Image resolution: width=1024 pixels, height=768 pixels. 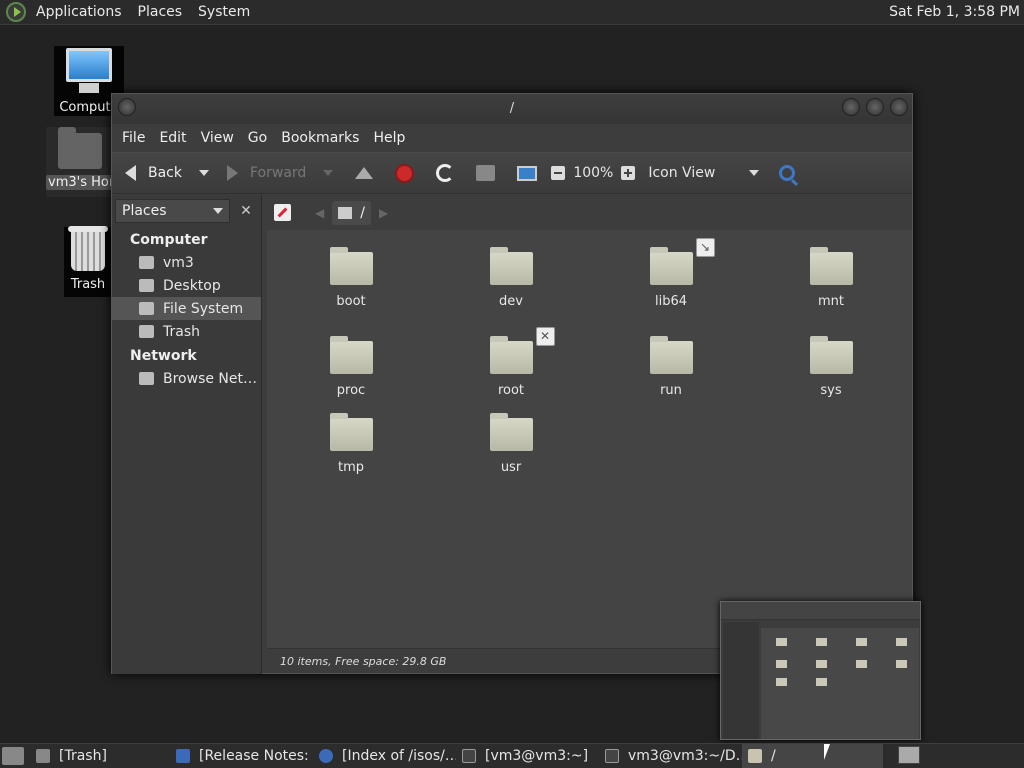 I want to click on desktop-trash: Trash, so click(x=88, y=261).